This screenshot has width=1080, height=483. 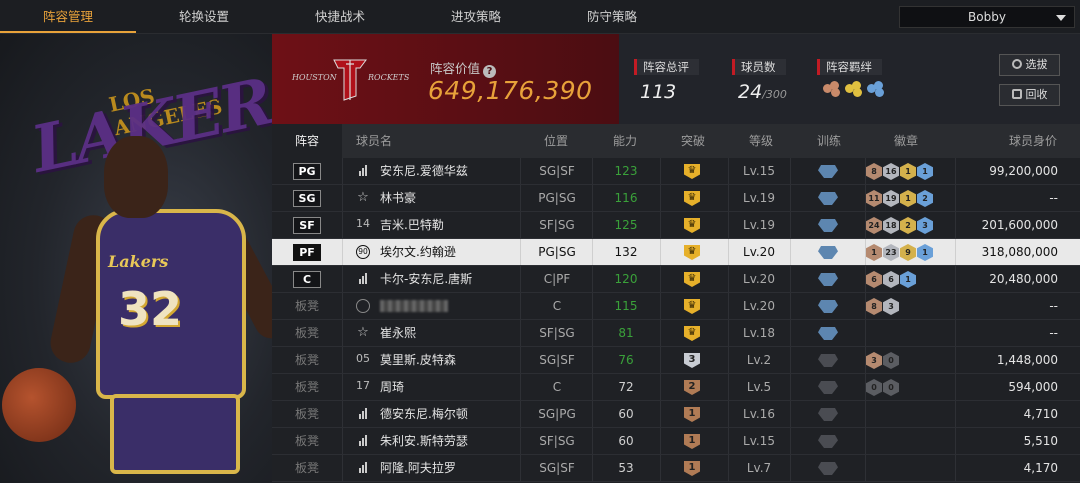 I want to click on player-name: 林书豪, so click(x=398, y=198).